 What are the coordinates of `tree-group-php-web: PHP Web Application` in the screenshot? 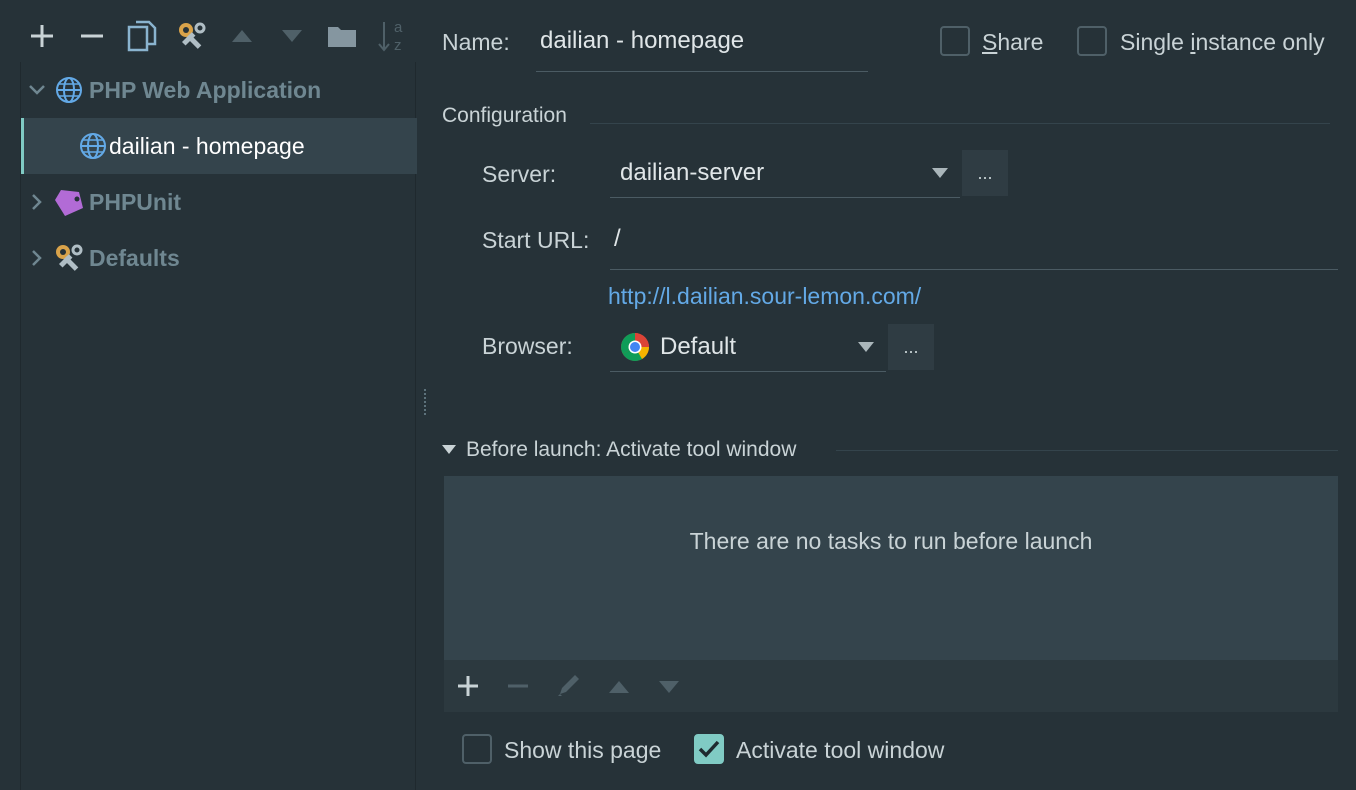 It's located at (219, 90).